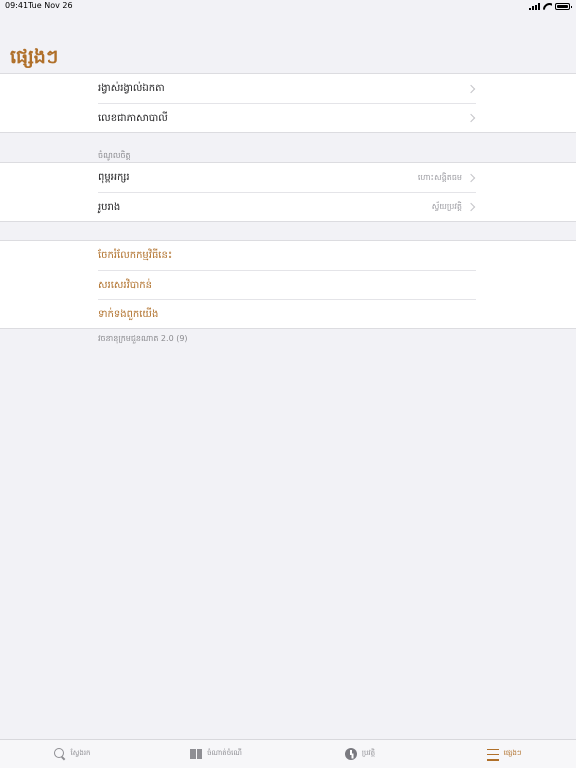 This screenshot has height=768, width=576. I want to click on tab-label: ប្រវត្តិ, so click(368, 753).